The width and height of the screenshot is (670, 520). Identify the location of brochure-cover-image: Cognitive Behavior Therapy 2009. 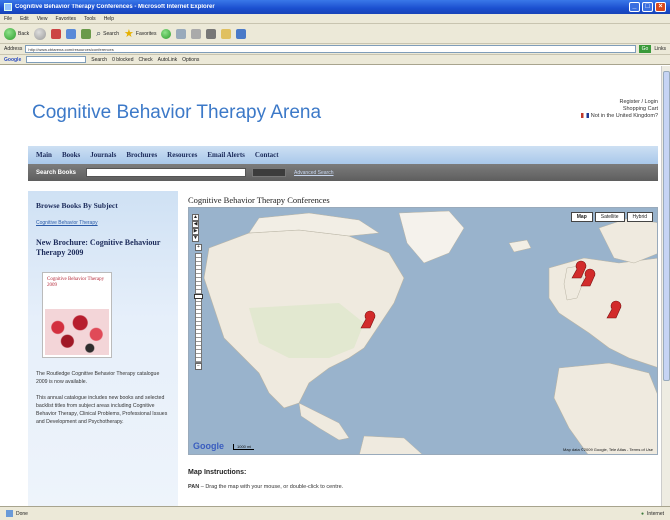
(77, 315).